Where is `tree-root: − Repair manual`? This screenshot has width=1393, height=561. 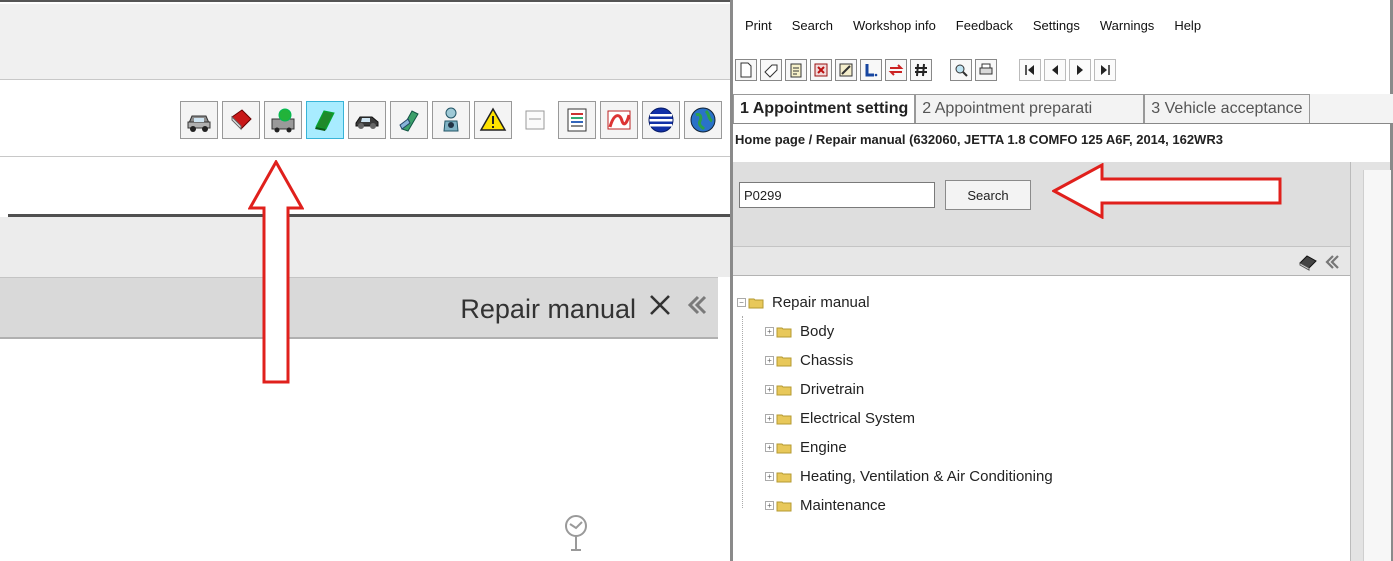 tree-root: − Repair manual is located at coordinates (895, 302).